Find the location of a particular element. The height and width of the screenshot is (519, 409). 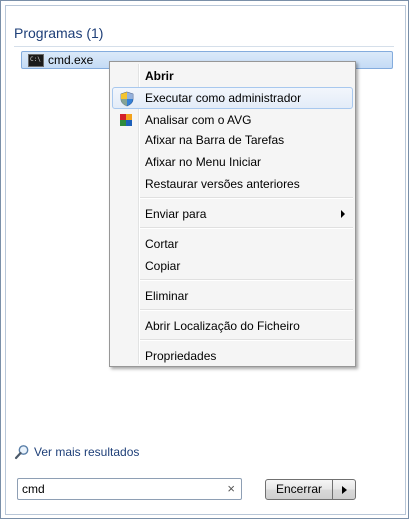

avg-icon is located at coordinates (126, 120).